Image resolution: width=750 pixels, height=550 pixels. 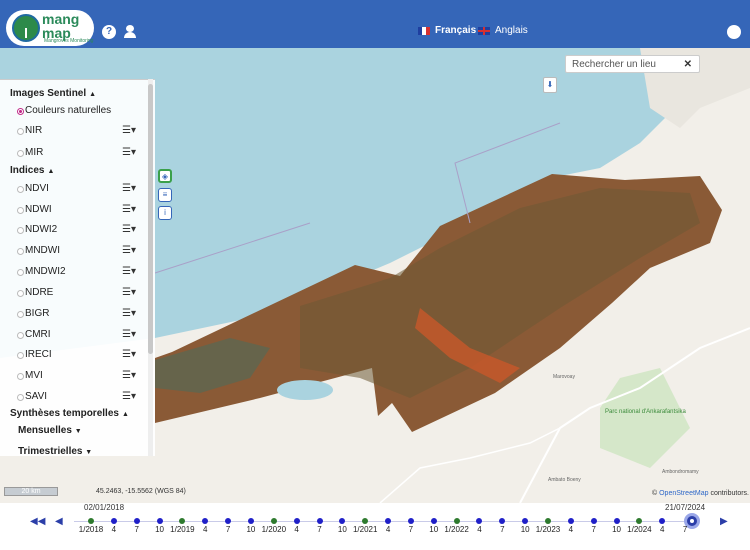 I want to click on user-icon, so click(x=130, y=32).